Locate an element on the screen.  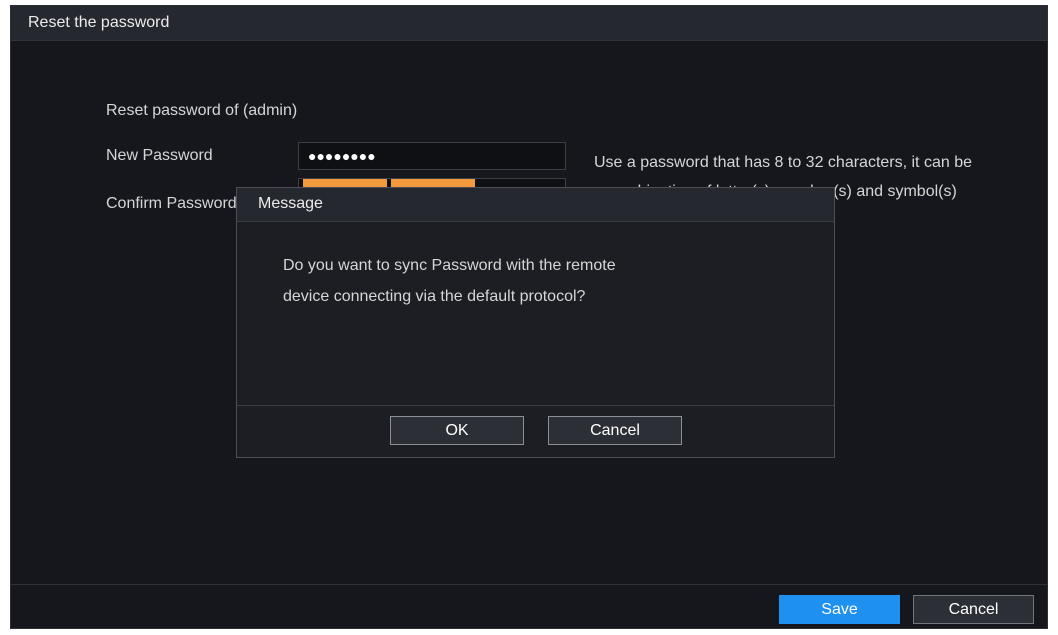
dialog-ok-button: OK is located at coordinates (457, 430).